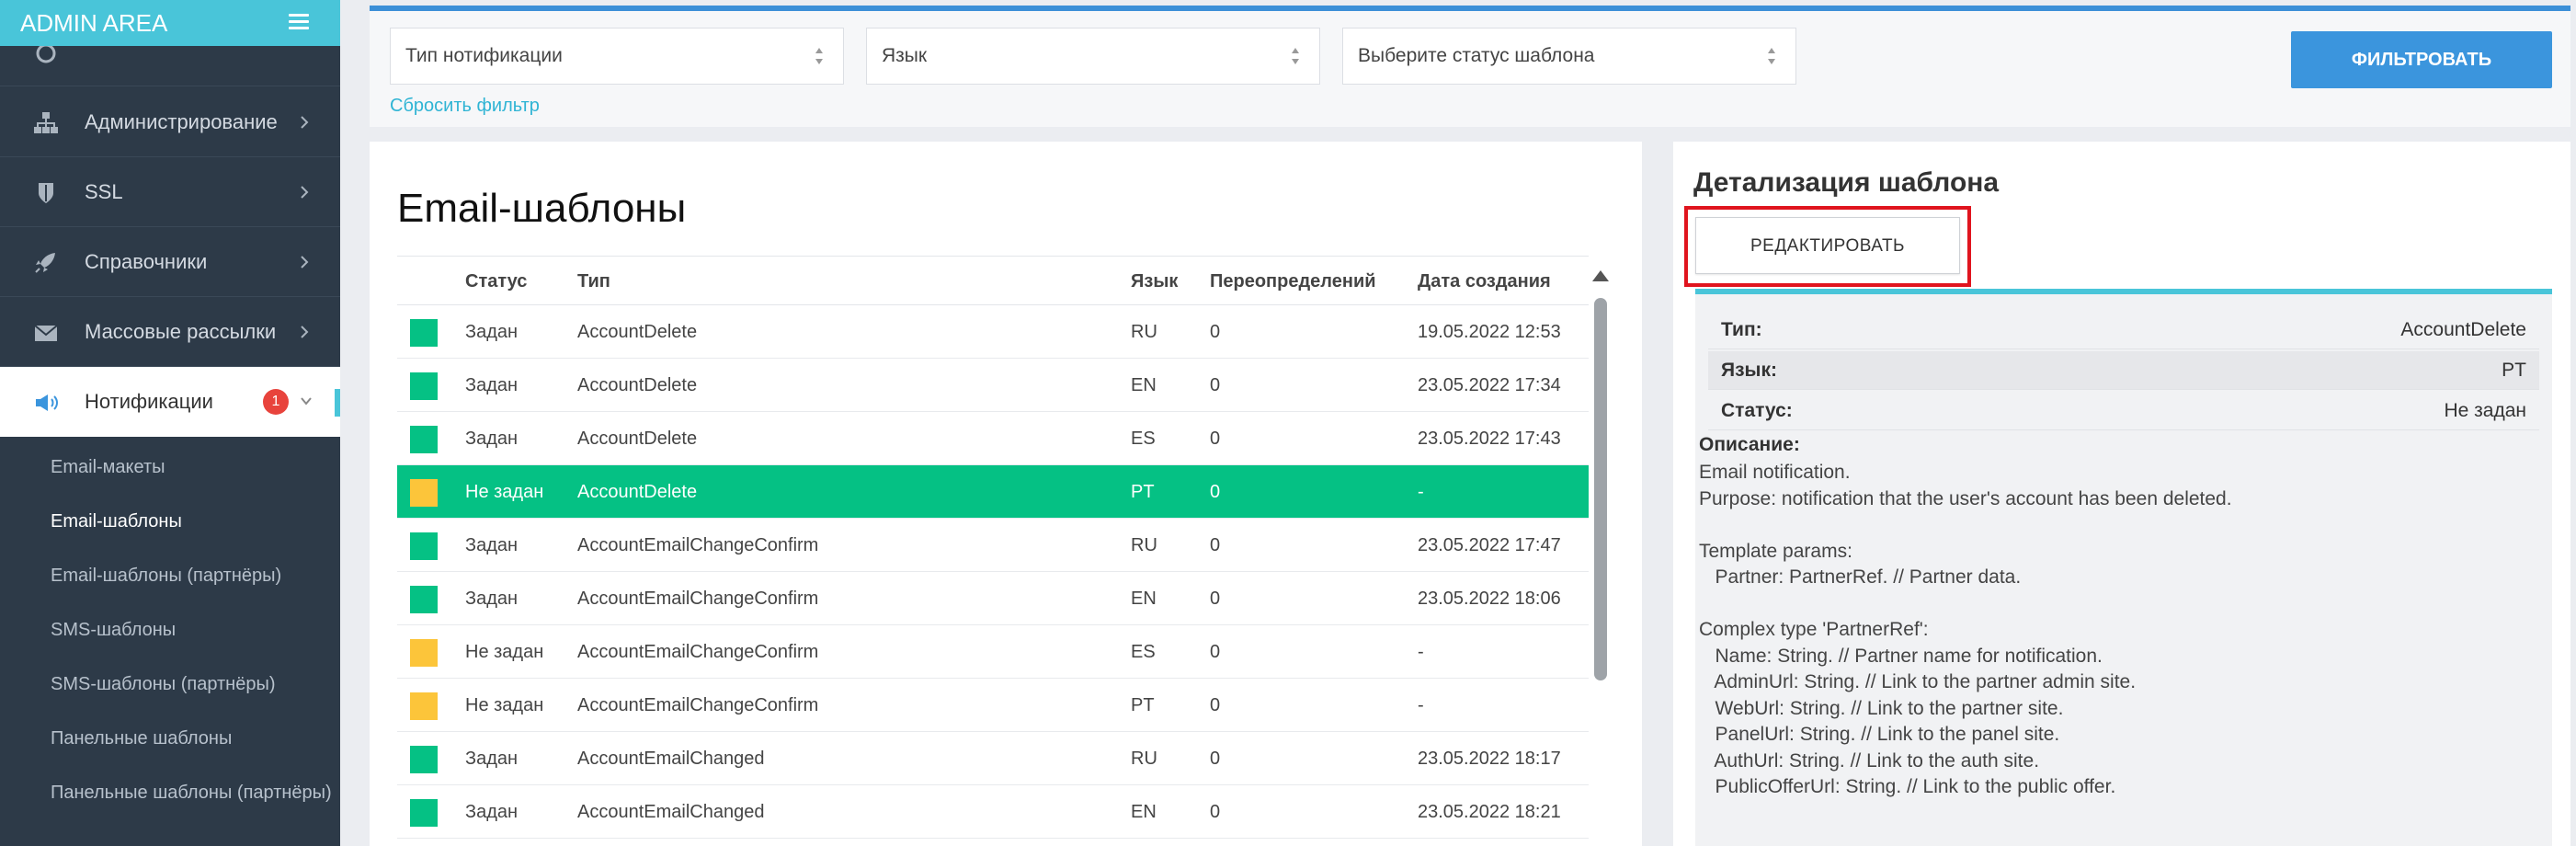 The height and width of the screenshot is (846, 2576). I want to click on column-header-overrides: Переопределений, so click(1293, 281).